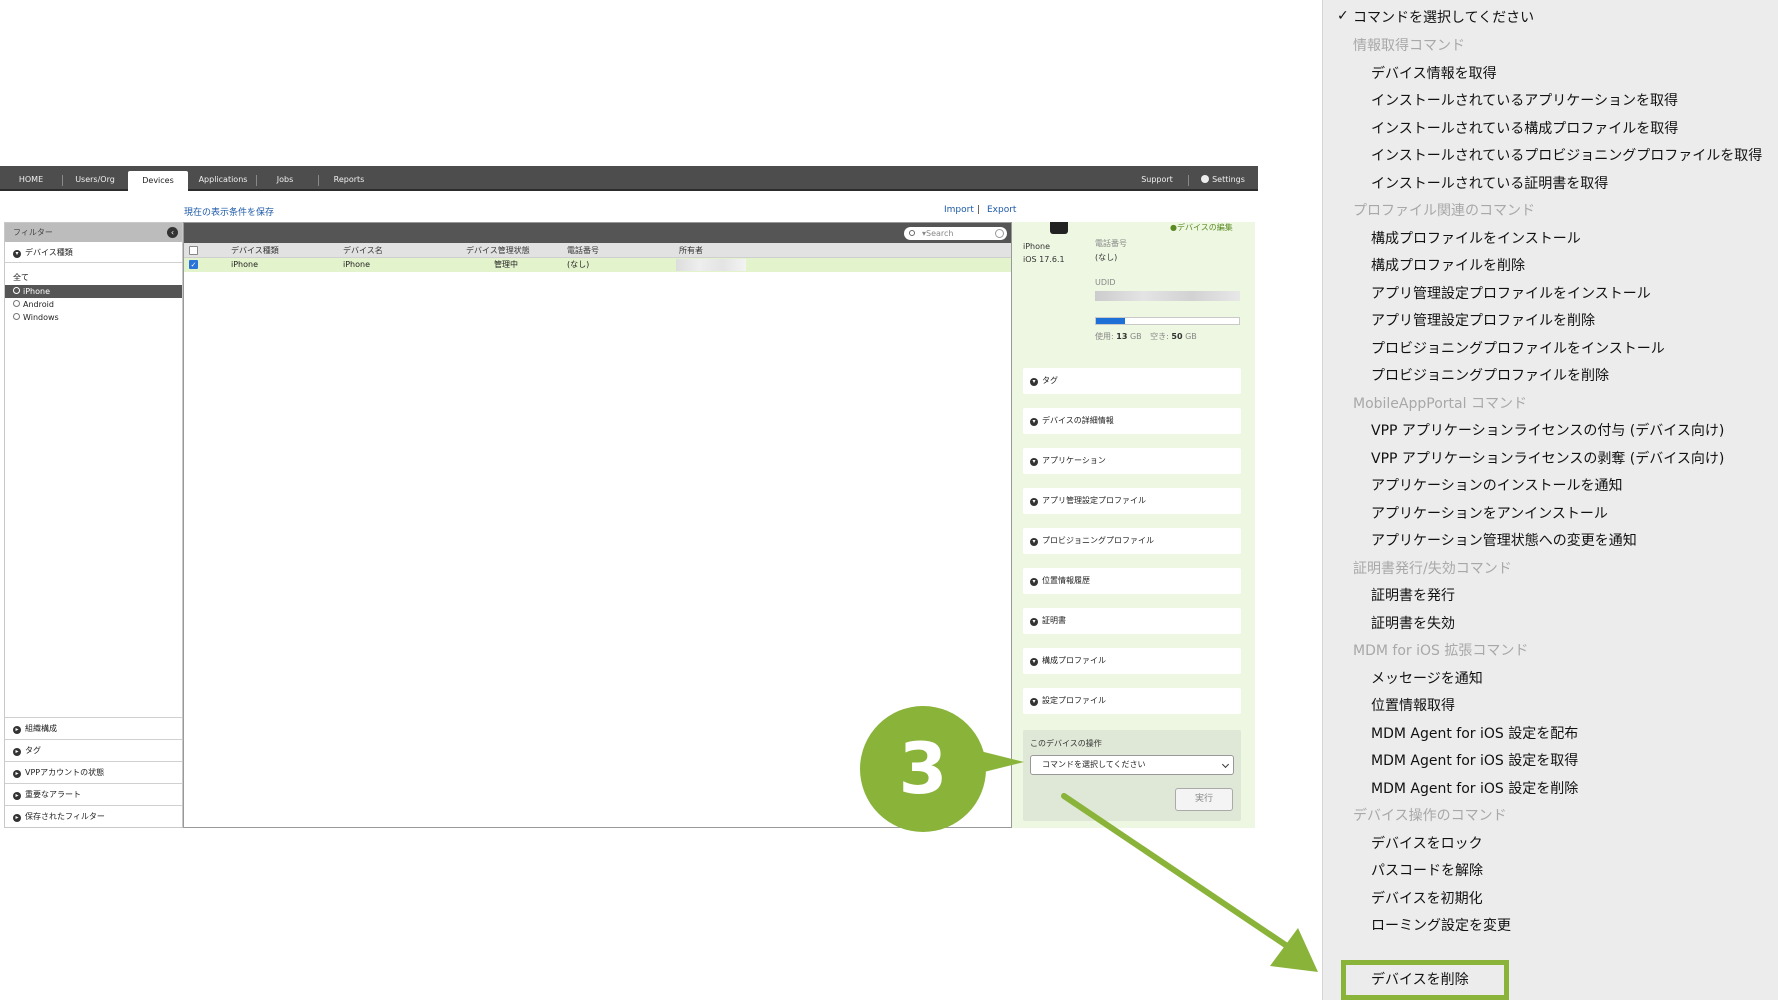  I want to click on menu-item: MDM Agent for iOS 設定を取得, so click(1474, 761).